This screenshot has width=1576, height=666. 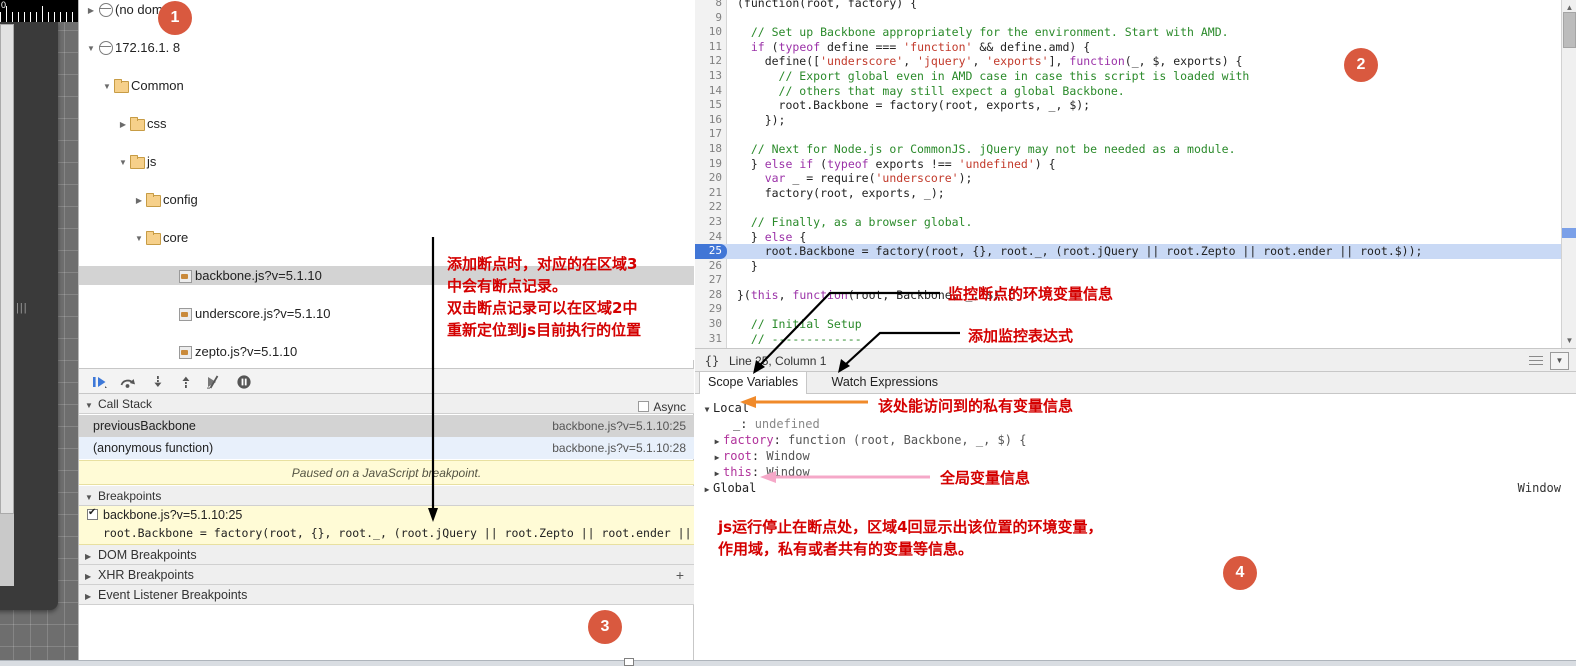 I want to click on code-line: 27, so click(x=1128, y=280).